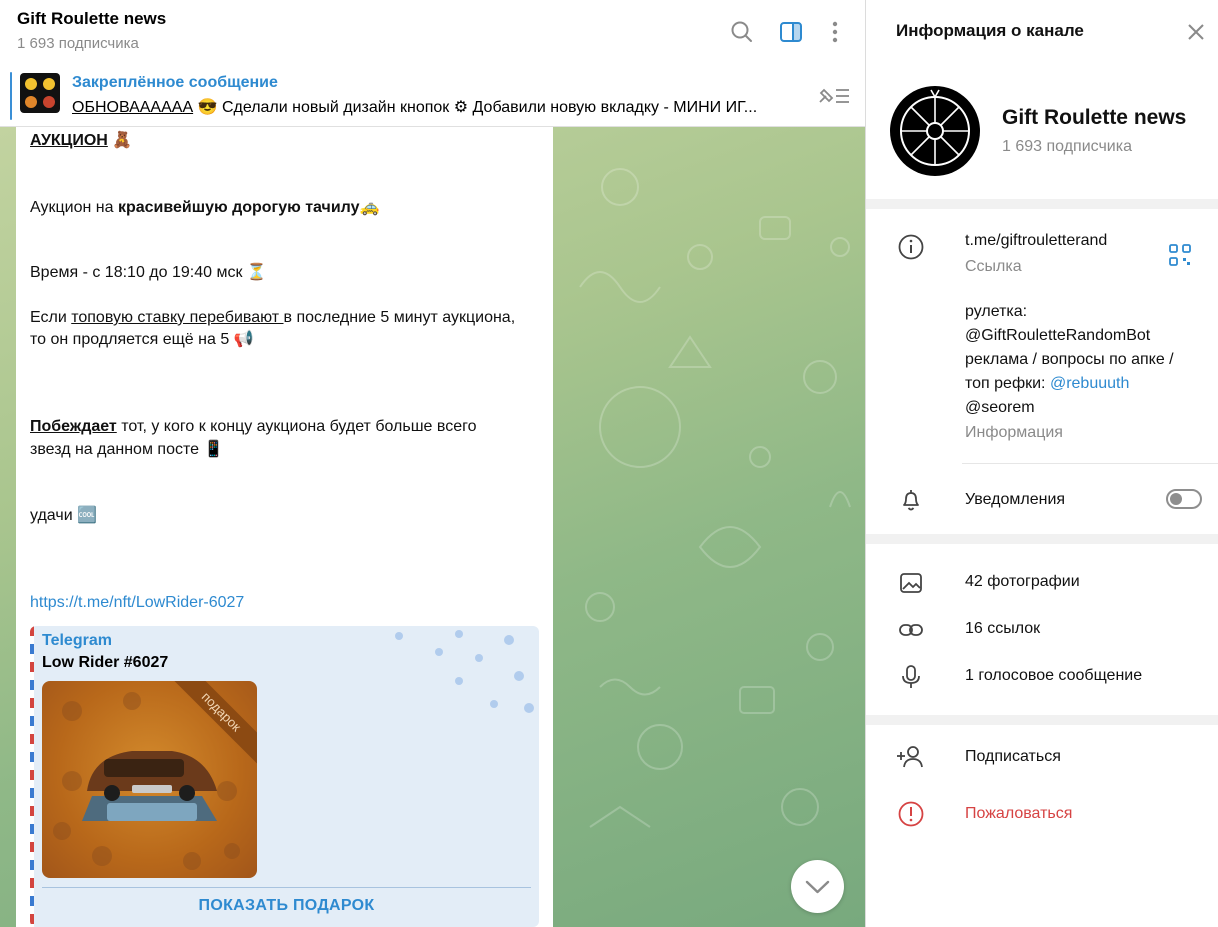  I want to click on preview-name: Low Rider #6027, so click(105, 662).